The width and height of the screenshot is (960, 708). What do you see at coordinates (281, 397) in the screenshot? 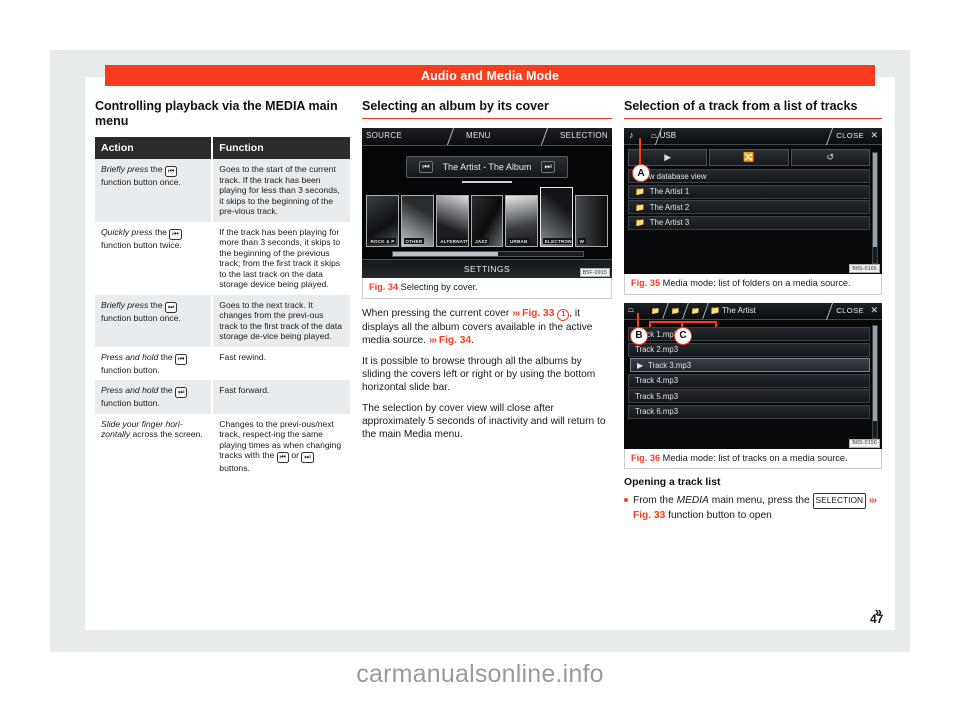
I see `cell-function: Fast forward.` at bounding box center [281, 397].